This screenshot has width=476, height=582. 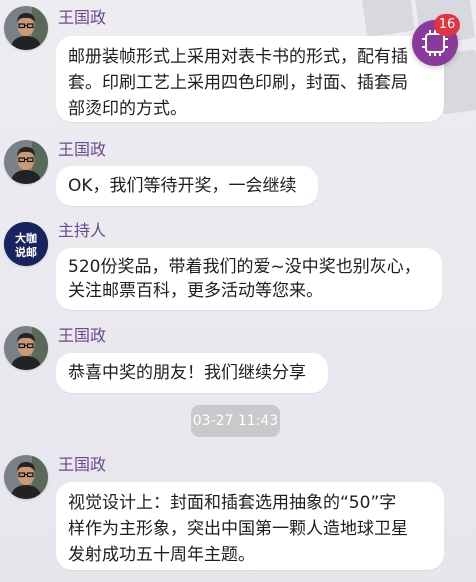 What do you see at coordinates (26, 238) in the screenshot?
I see `host-logo-text: 大咖` at bounding box center [26, 238].